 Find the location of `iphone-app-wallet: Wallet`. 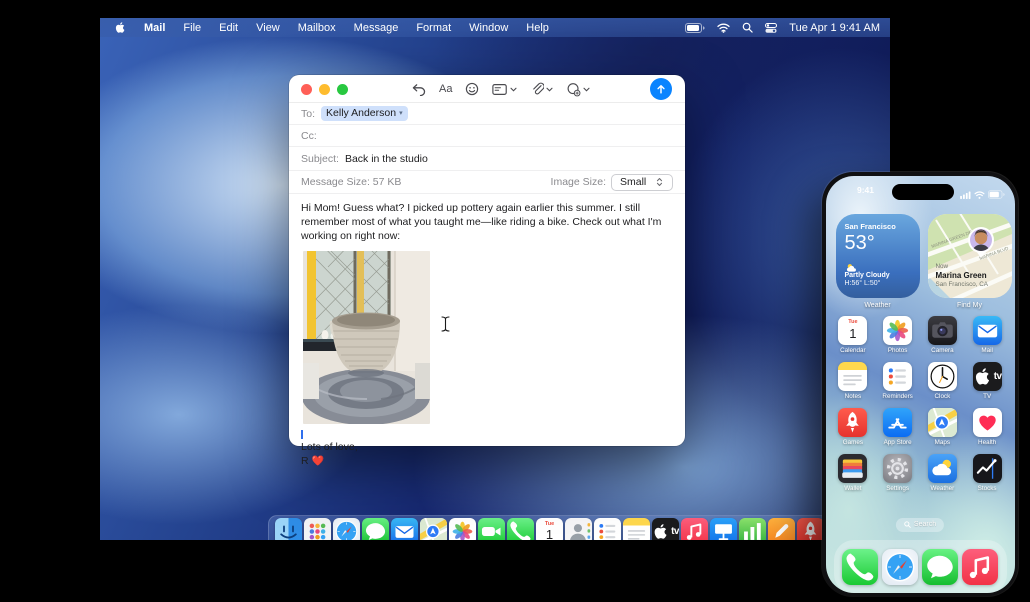

iphone-app-wallet: Wallet is located at coordinates (853, 472).